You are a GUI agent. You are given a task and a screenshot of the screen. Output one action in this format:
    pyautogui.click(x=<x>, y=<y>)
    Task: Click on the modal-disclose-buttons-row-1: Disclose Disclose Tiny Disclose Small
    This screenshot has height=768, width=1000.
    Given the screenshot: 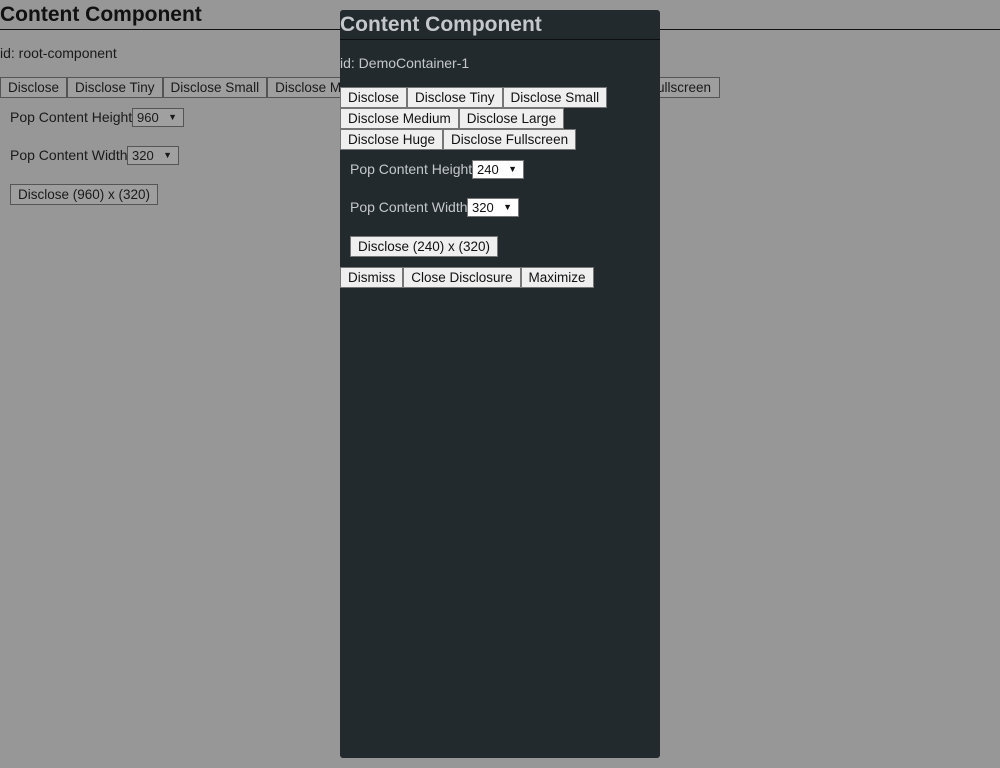 What is the action you would take?
    pyautogui.click(x=474, y=97)
    